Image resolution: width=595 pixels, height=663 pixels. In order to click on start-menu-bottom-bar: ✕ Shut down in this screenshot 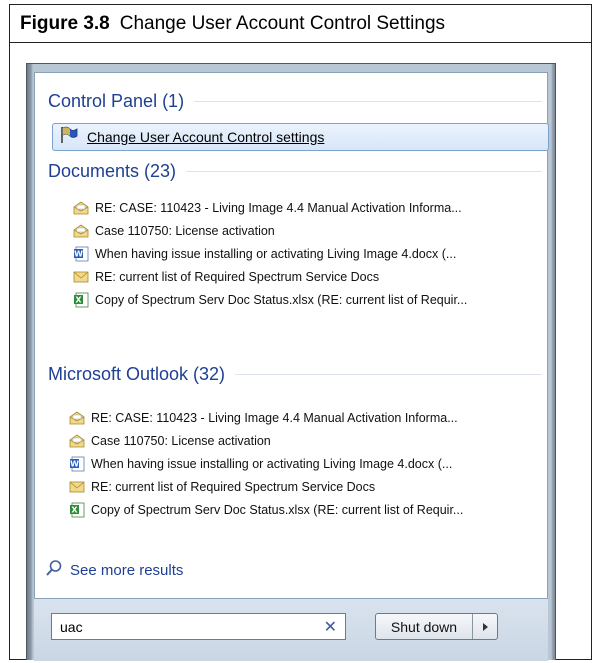, I will do `click(291, 630)`.